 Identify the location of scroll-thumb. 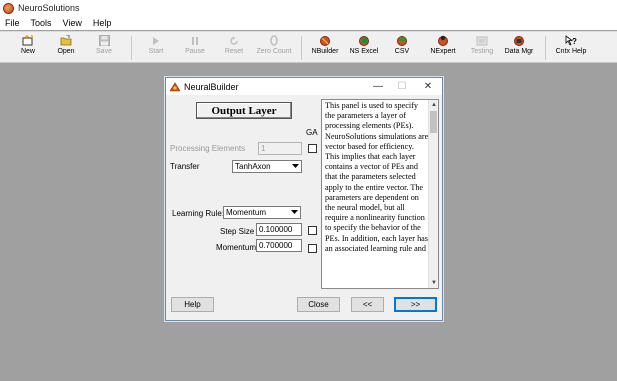
(433, 122).